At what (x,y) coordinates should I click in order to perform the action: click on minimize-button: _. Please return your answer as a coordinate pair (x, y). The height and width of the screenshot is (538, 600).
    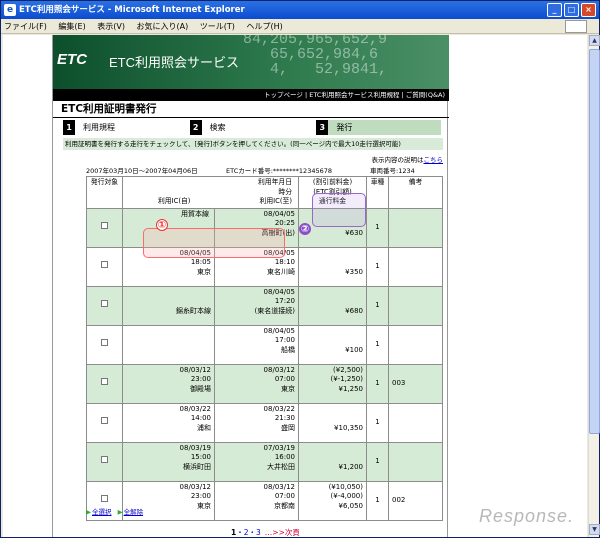
    Looking at the image, I should click on (554, 10).